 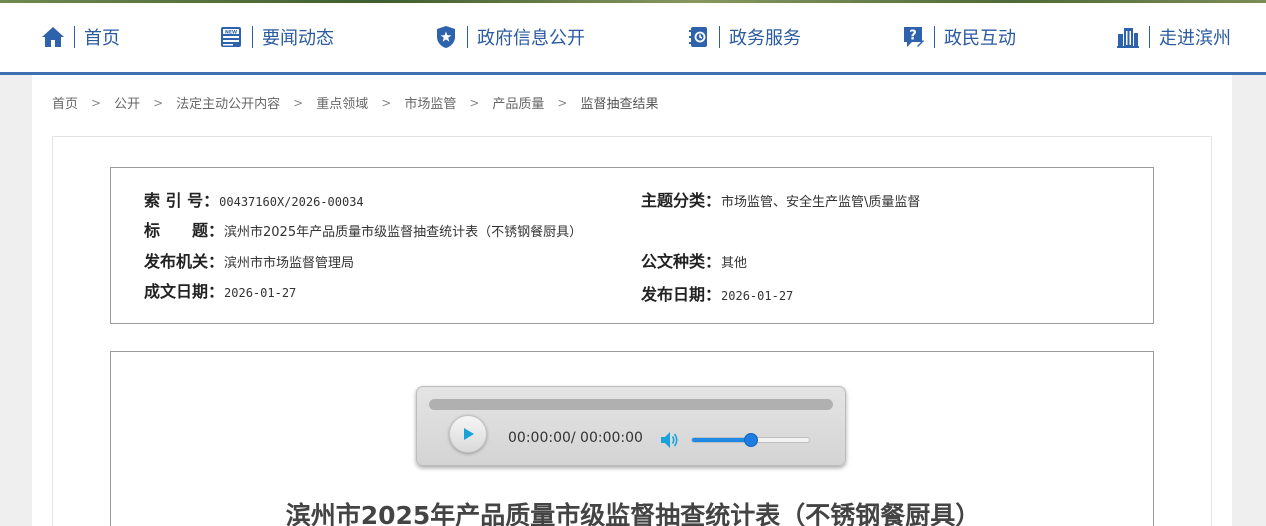 I want to click on nav-item-services: 政务服务, so click(x=743, y=37).